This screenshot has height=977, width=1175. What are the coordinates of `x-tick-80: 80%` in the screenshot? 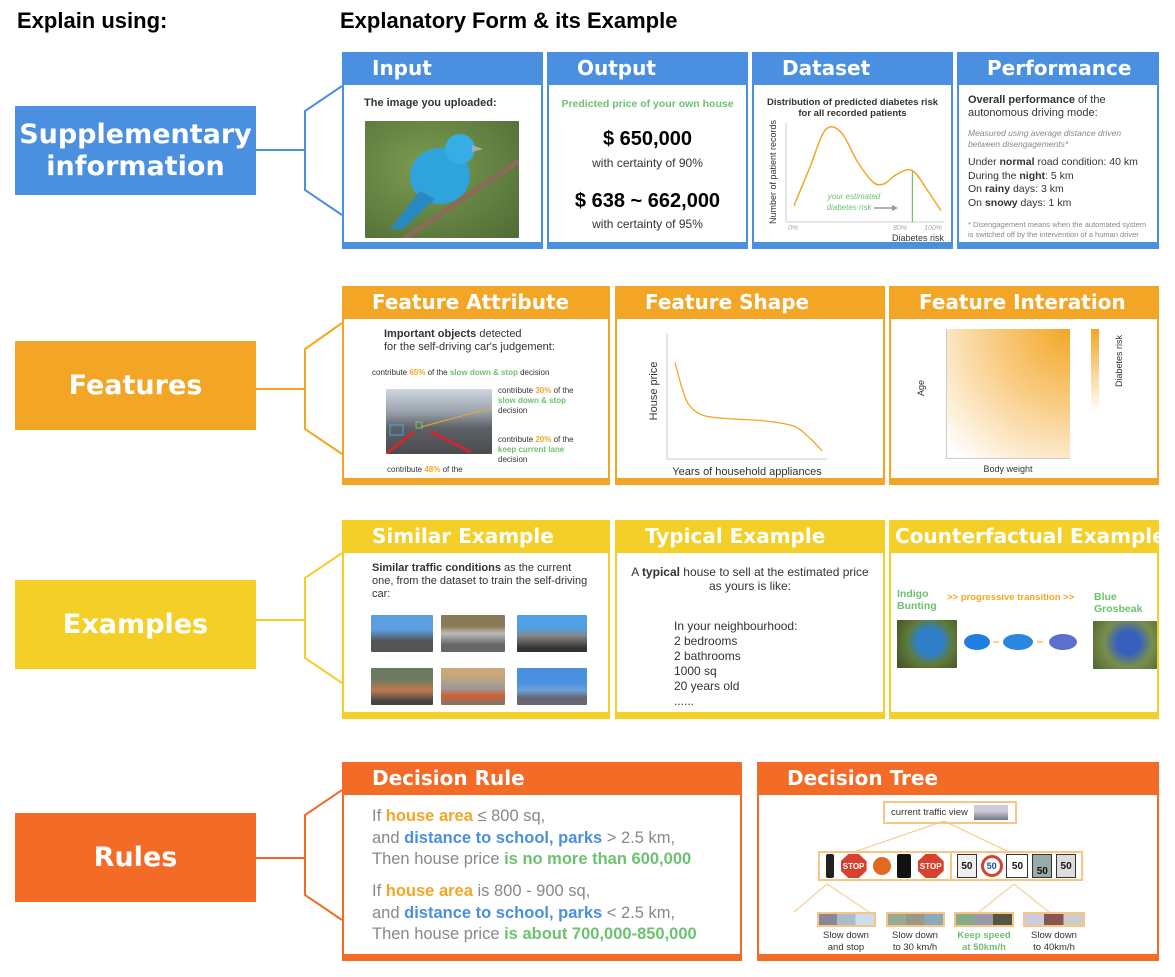 It's located at (900, 228).